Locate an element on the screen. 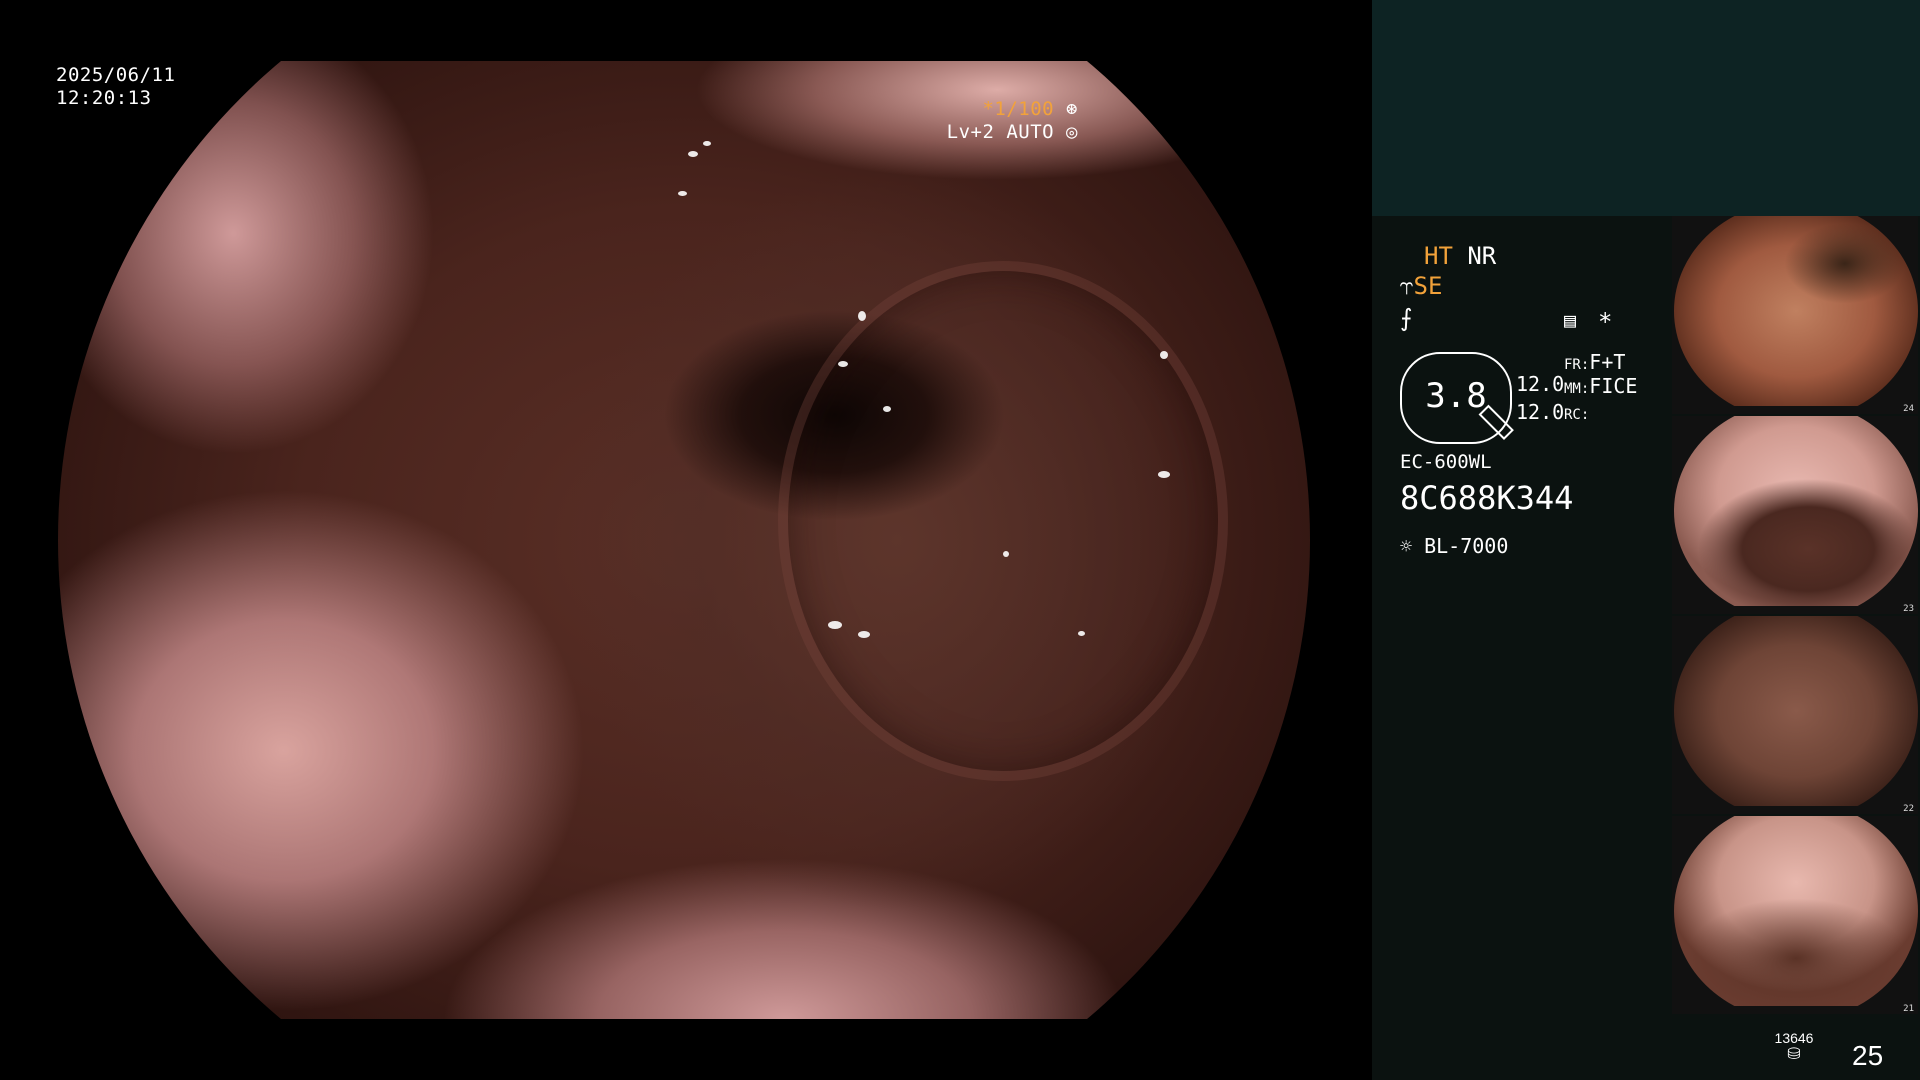 The width and height of the screenshot is (1920, 1080). thumbnail-image: 21 is located at coordinates (1795, 915).